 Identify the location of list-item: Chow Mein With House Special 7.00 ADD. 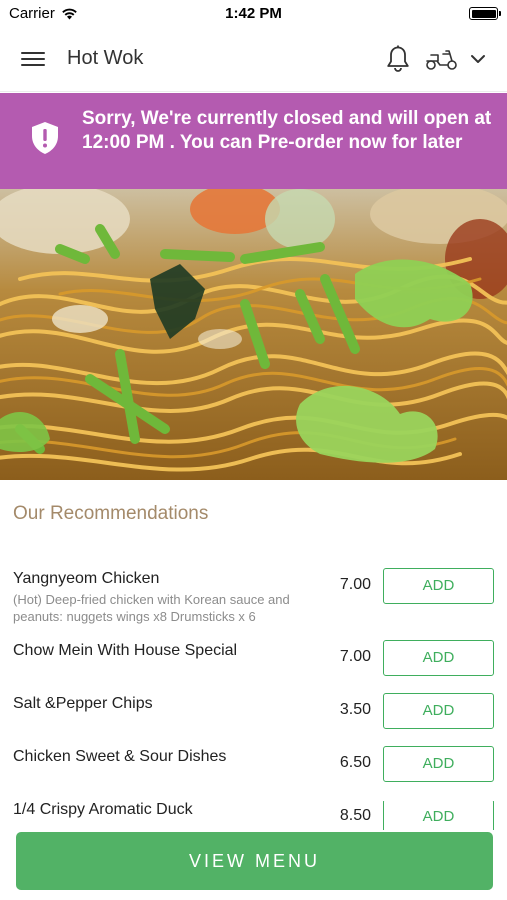
(253, 661).